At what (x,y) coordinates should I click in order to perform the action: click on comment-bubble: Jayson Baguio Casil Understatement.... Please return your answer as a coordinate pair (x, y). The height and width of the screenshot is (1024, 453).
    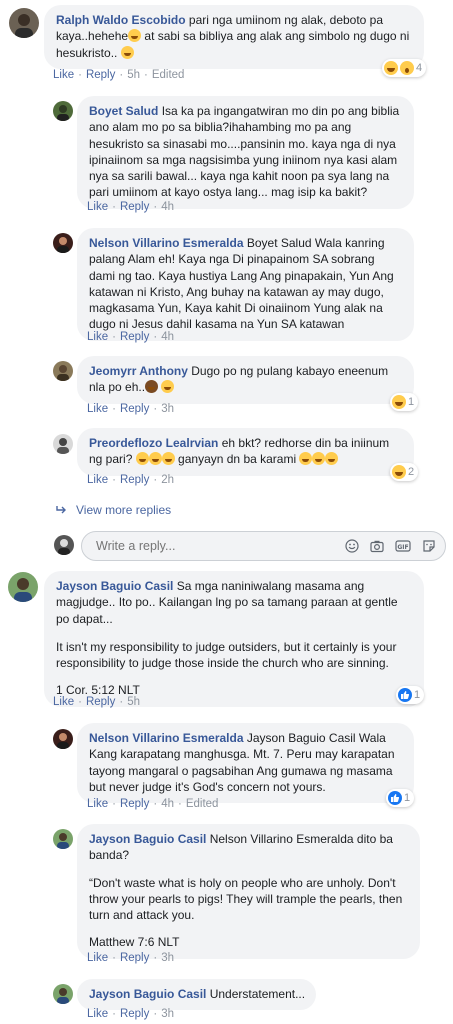
    Looking at the image, I should click on (197, 995).